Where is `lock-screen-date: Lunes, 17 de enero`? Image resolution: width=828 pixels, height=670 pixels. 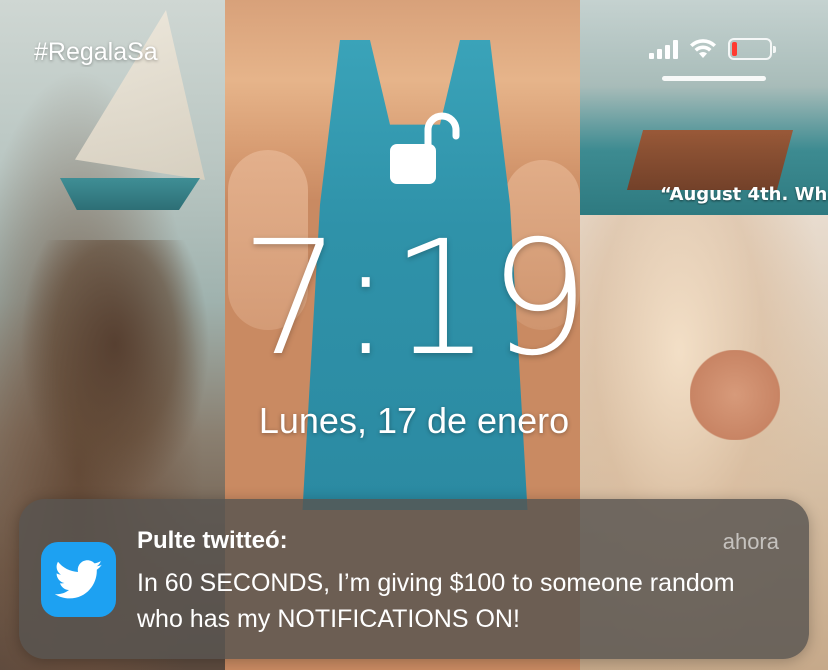
lock-screen-date: Lunes, 17 de enero is located at coordinates (414, 420).